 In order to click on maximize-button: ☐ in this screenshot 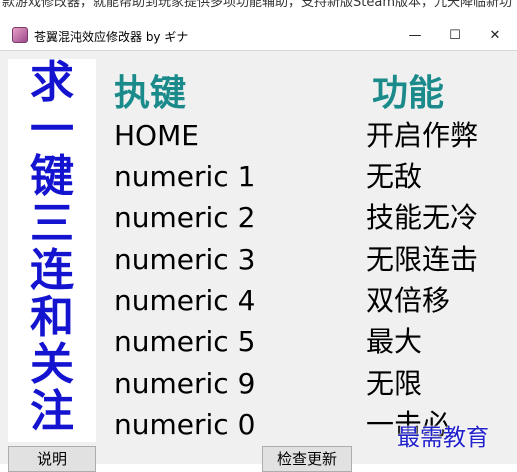, I will do `click(455, 36)`.